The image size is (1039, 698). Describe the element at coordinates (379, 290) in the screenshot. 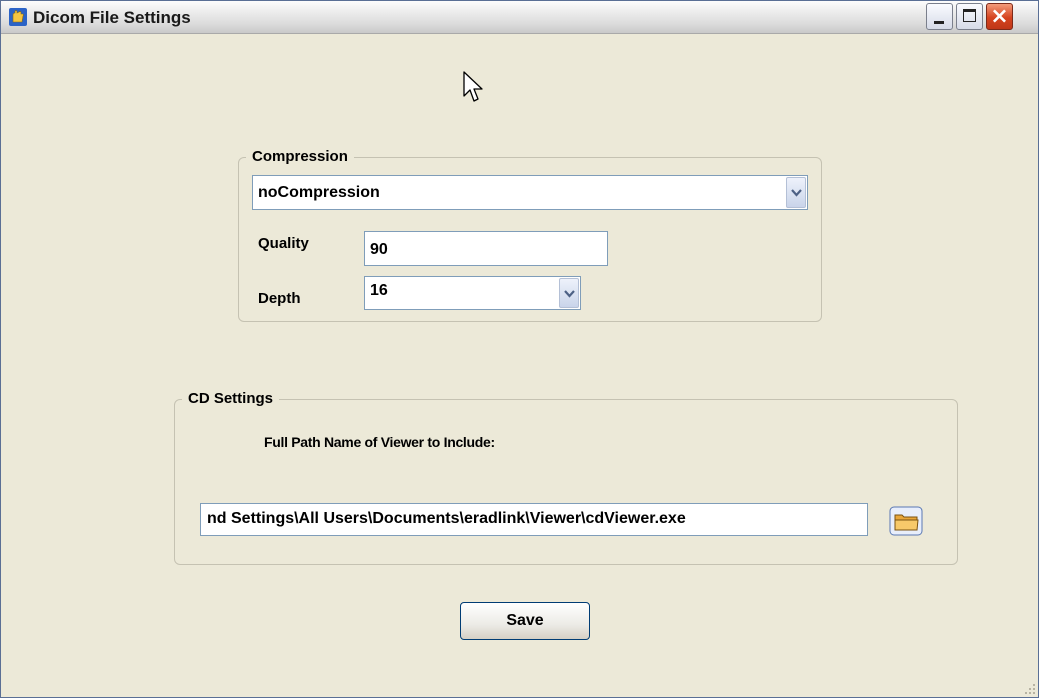

I see `depth-select-value: 16` at that location.